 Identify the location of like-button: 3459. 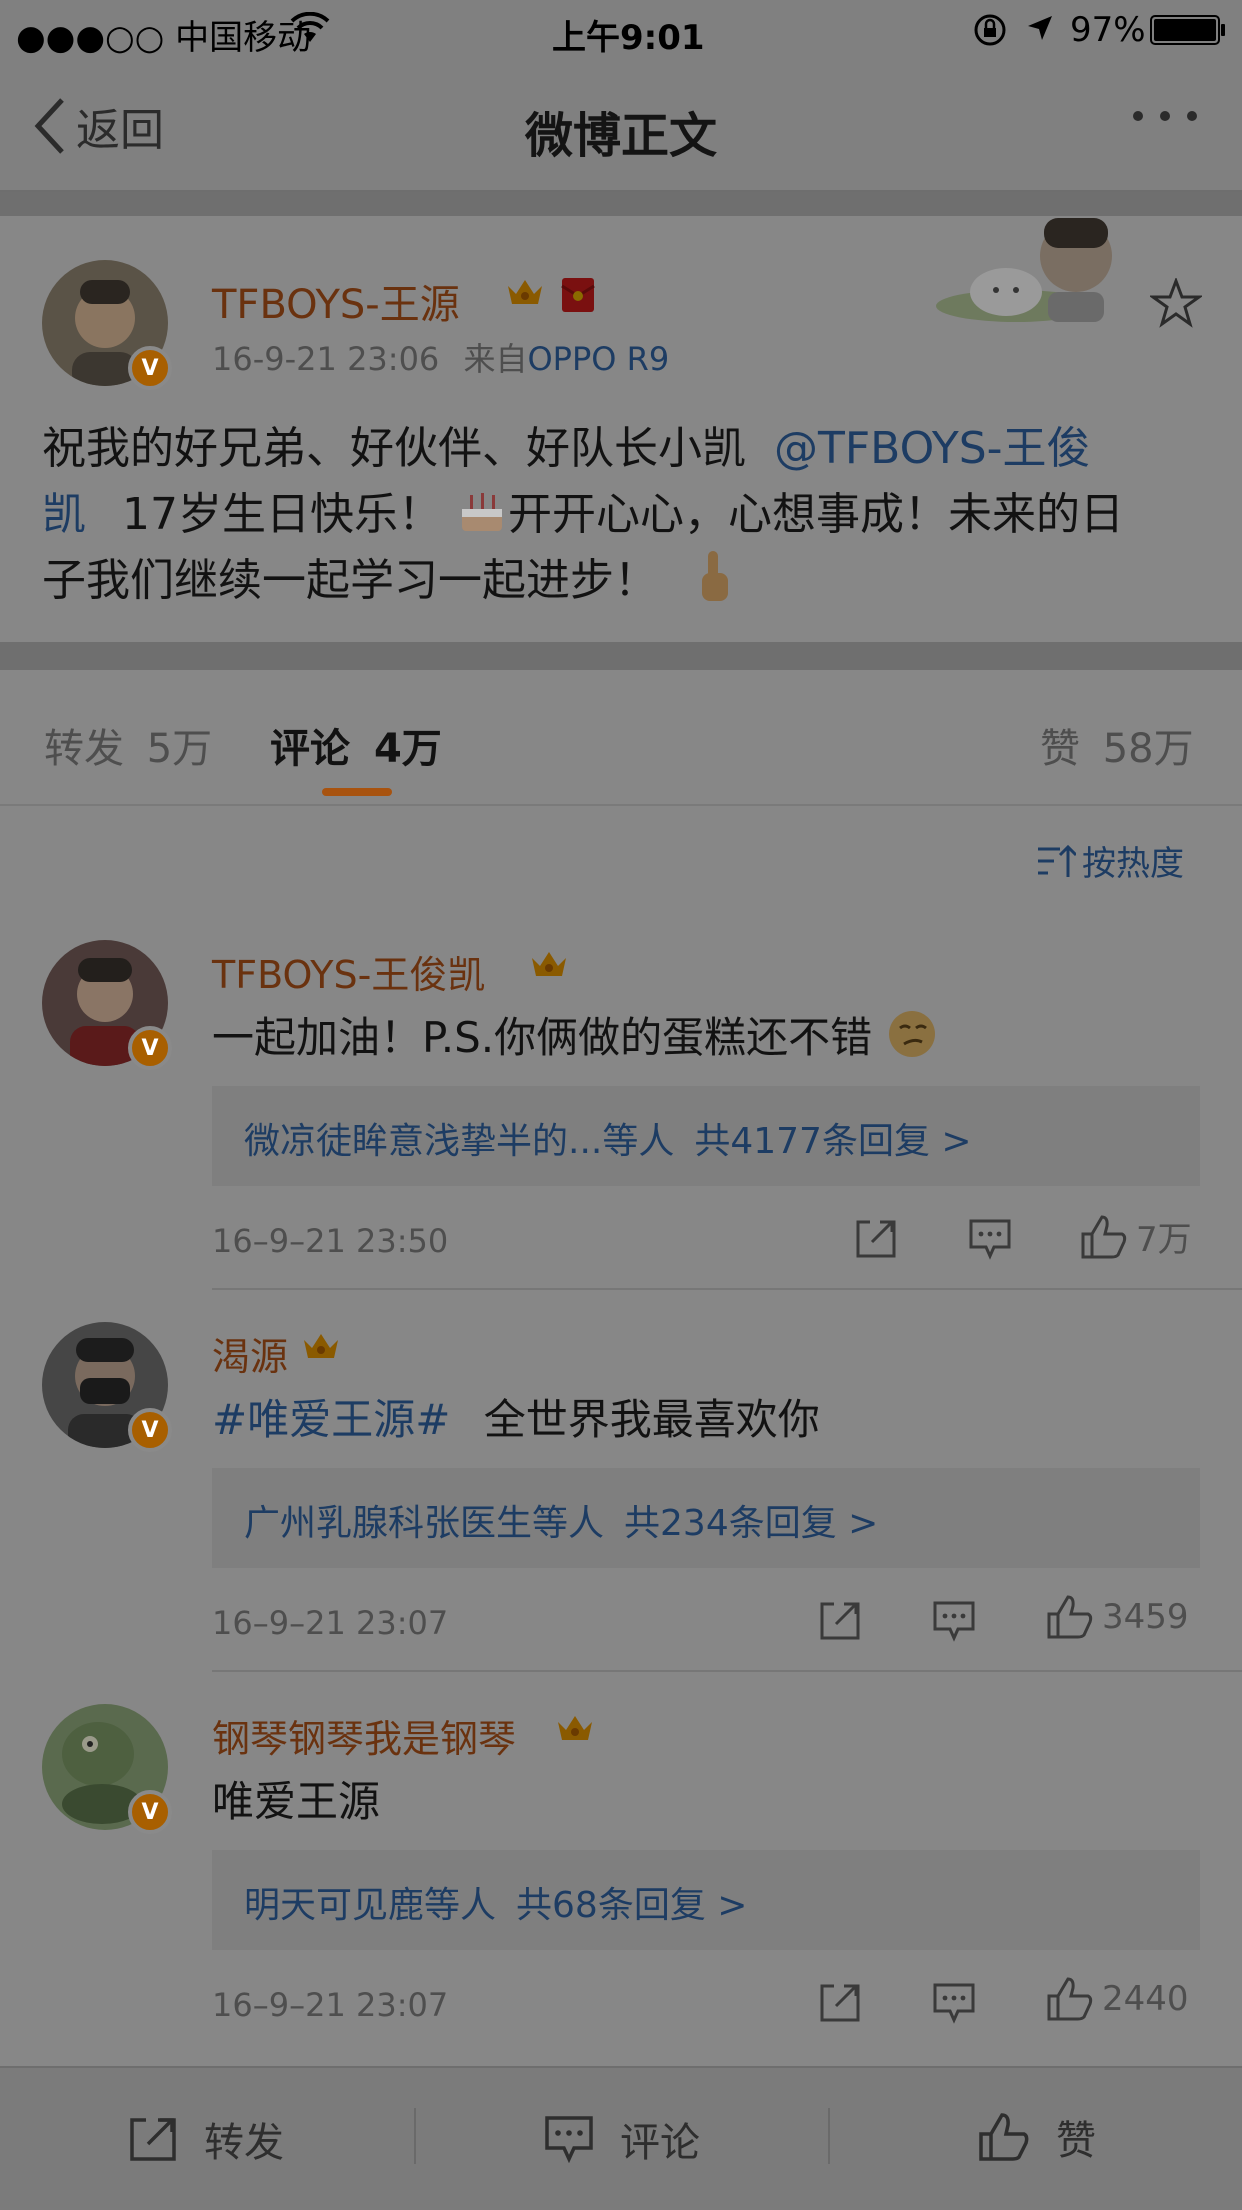
(1117, 1617).